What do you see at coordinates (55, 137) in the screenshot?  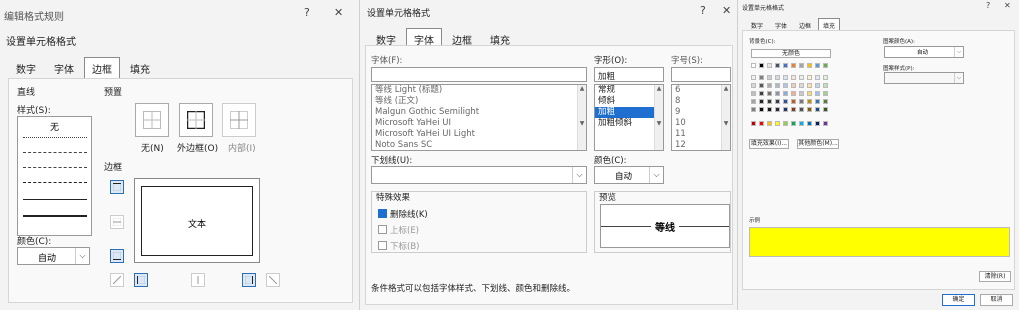 I see `line-style-dotted` at bounding box center [55, 137].